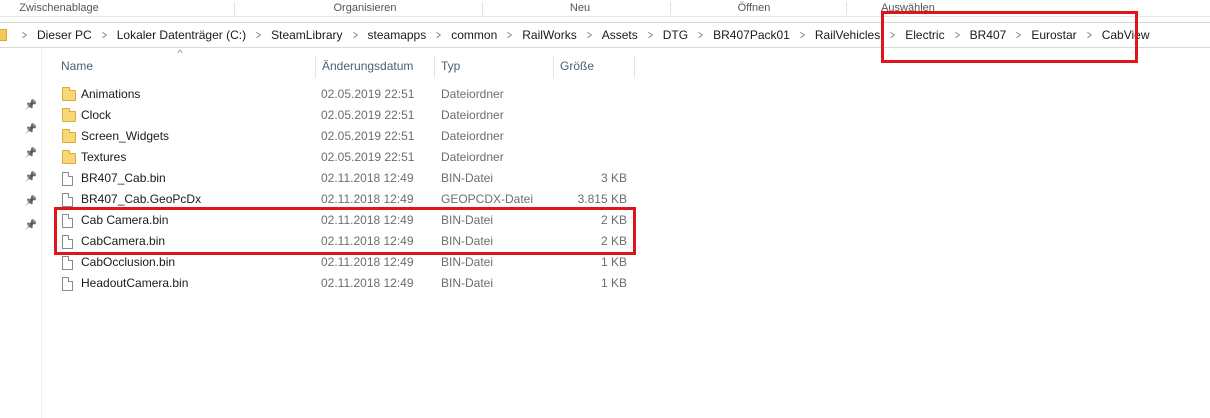 The width and height of the screenshot is (1210, 418). Describe the element at coordinates (123, 241) in the screenshot. I see `file-name: CabCamera.bin` at that location.